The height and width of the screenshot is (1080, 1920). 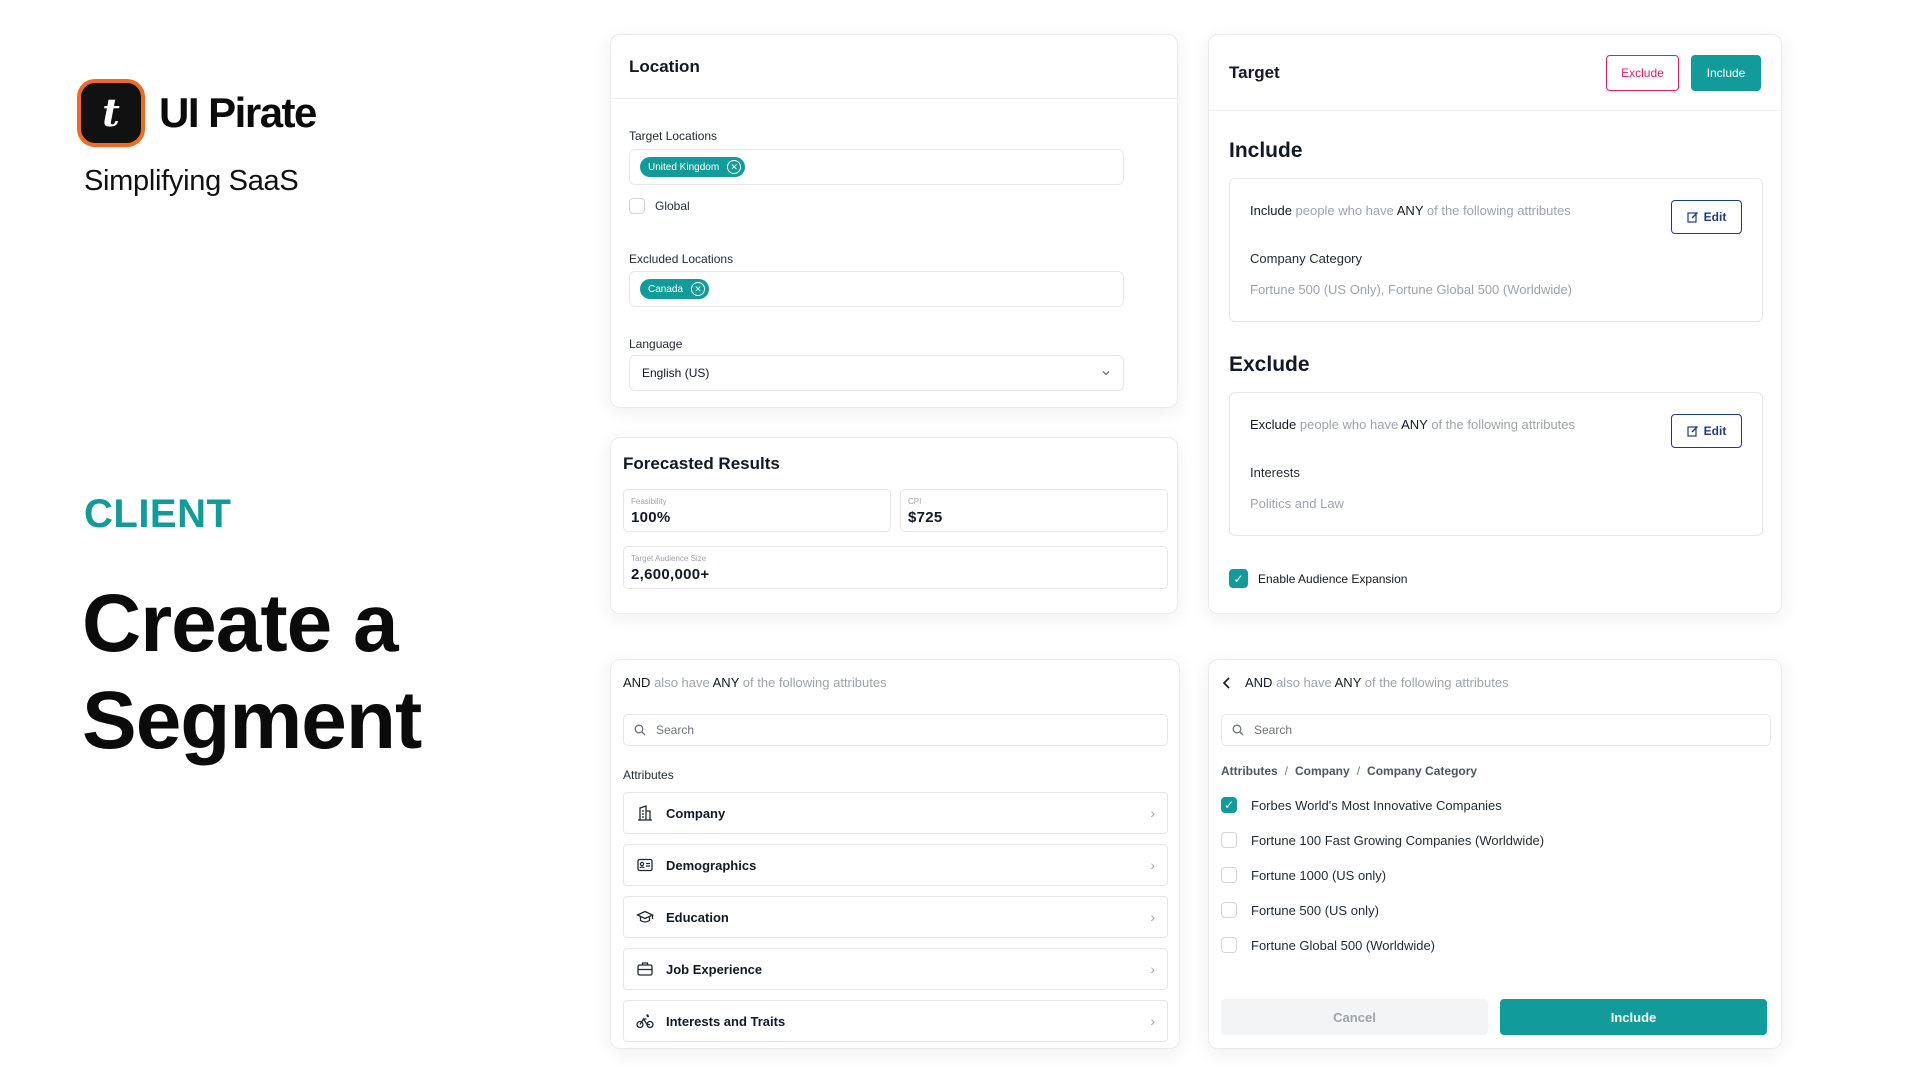 What do you see at coordinates (1354, 1017) in the screenshot?
I see `cancel-button: Cancel` at bounding box center [1354, 1017].